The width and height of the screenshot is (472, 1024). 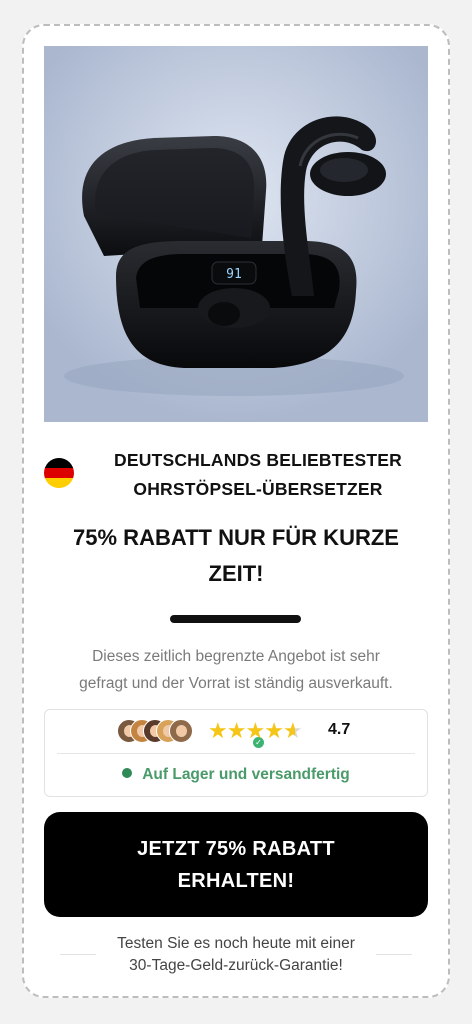 I want to click on stock-label: Auf Lager und versandfertig, so click(x=246, y=774).